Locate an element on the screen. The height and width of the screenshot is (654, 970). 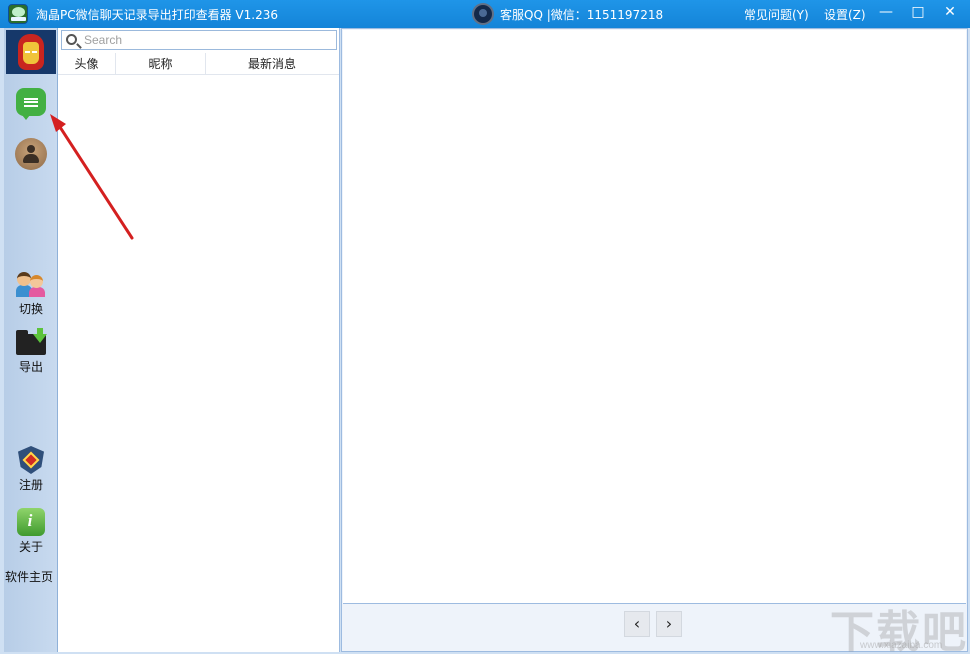
settings-menu: 设置(Z) is located at coordinates (845, 14).